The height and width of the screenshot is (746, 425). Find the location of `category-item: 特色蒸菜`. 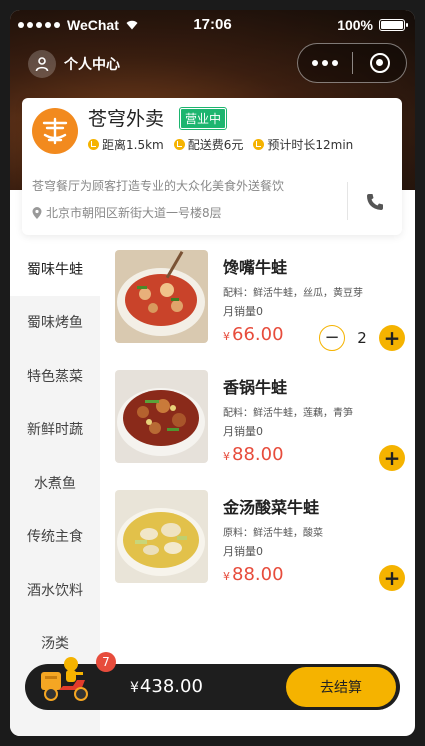

category-item: 特色蒸菜 is located at coordinates (55, 376).